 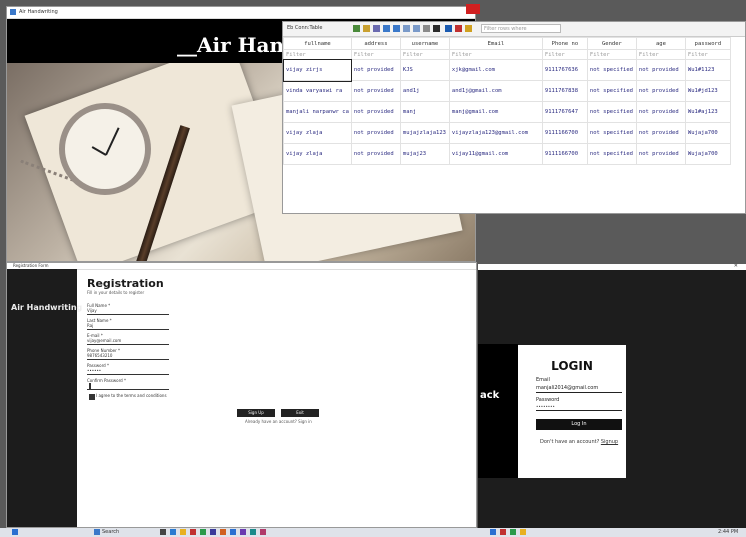 What do you see at coordinates (707, 91) in the screenshot?
I see `table-cell: Wu1#jd123` at bounding box center [707, 91].